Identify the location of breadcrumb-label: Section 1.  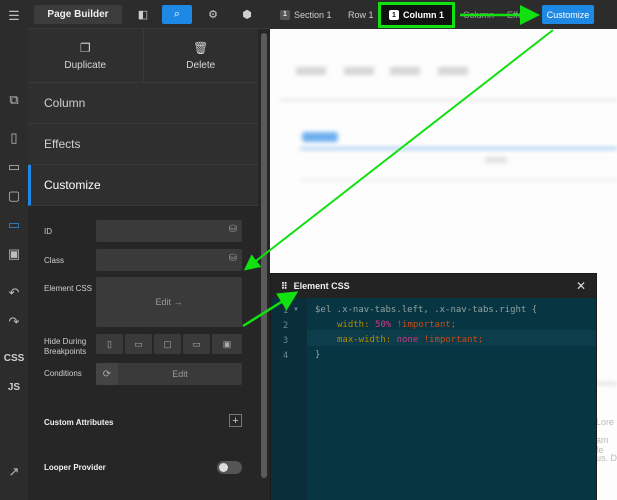
(313, 14).